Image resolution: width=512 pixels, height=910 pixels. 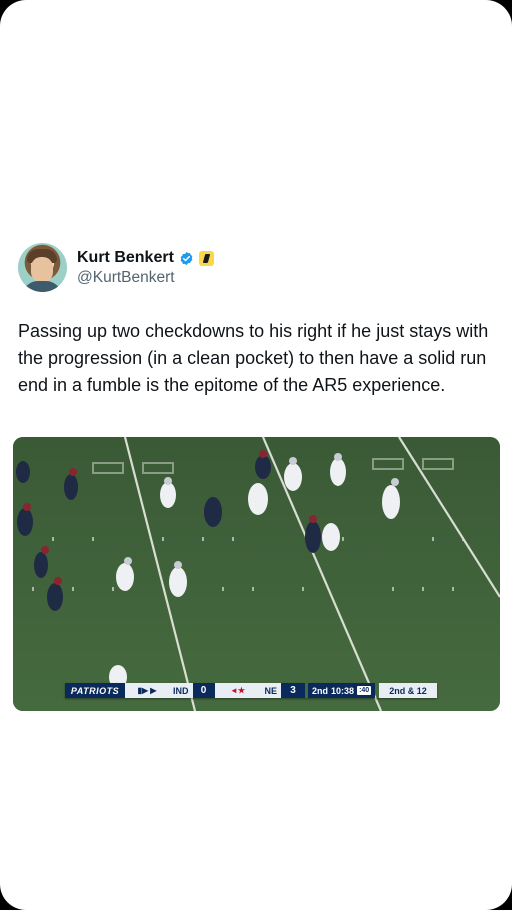 I want to click on game-clock: 2nd 10:38 :40, so click(x=342, y=690).